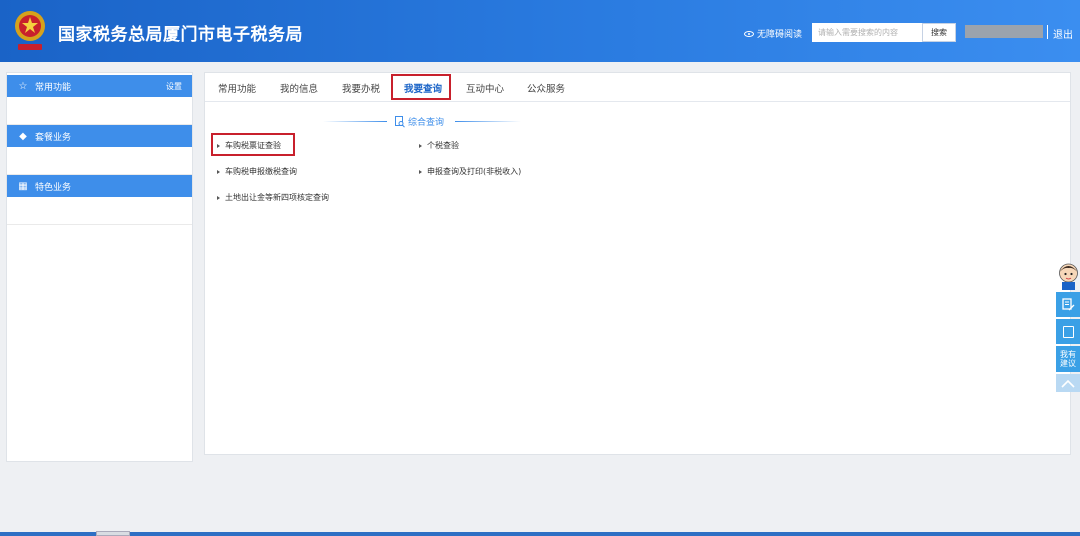  I want to click on search-button: 搜索, so click(939, 32).